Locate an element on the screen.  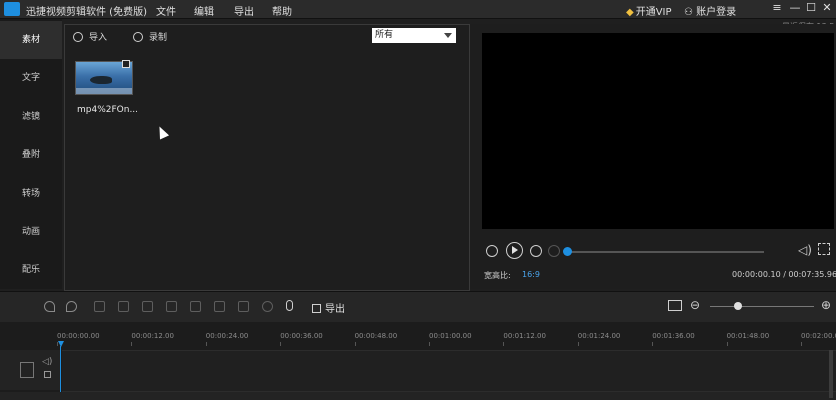
record-button: 录制 is located at coordinates (150, 36).